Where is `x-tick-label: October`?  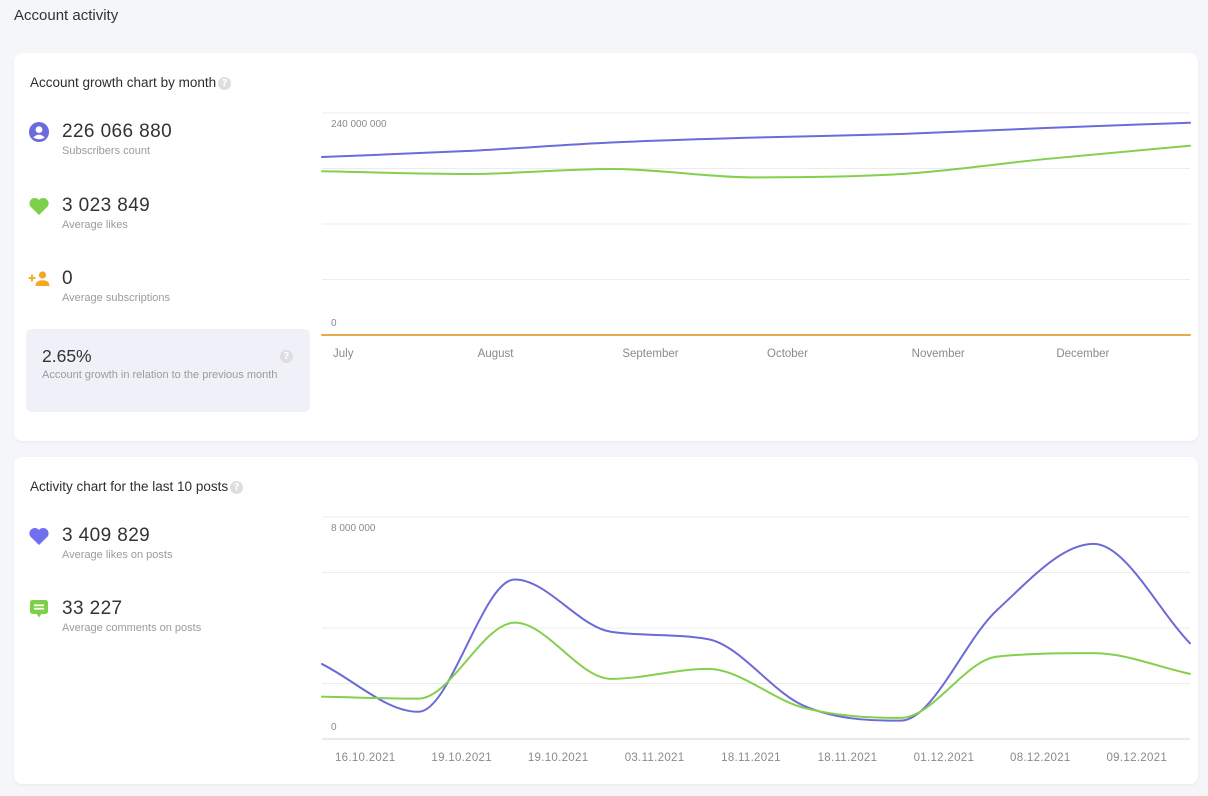 x-tick-label: October is located at coordinates (787, 354).